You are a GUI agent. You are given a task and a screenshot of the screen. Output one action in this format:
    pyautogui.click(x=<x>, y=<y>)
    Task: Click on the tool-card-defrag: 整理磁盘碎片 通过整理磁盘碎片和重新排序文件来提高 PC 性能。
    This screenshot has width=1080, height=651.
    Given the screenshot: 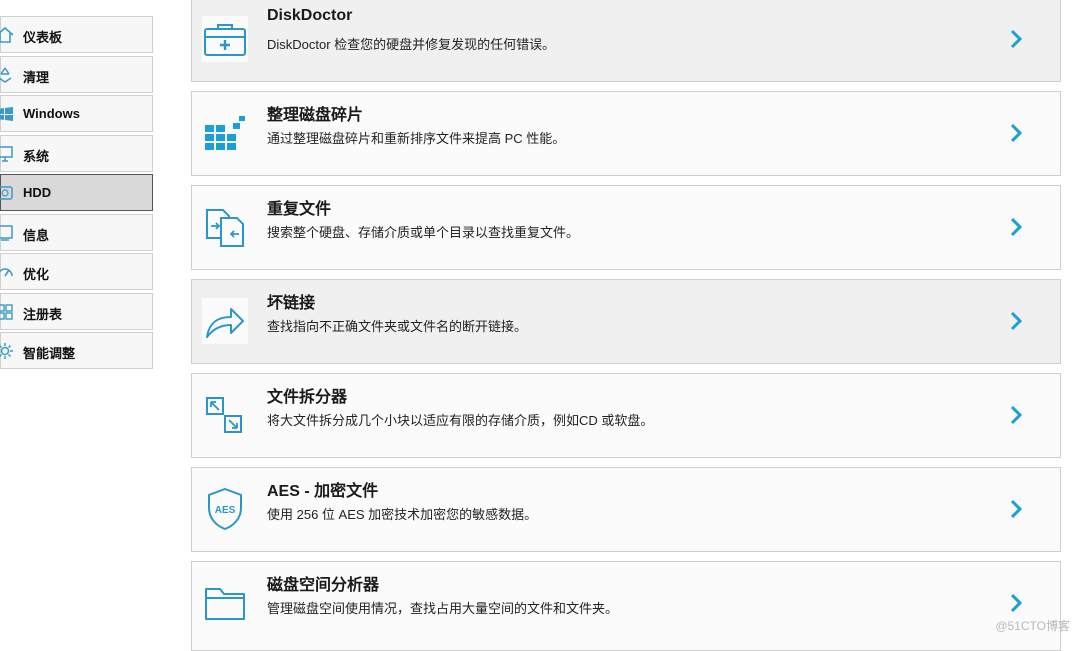 What is the action you would take?
    pyautogui.click(x=626, y=133)
    